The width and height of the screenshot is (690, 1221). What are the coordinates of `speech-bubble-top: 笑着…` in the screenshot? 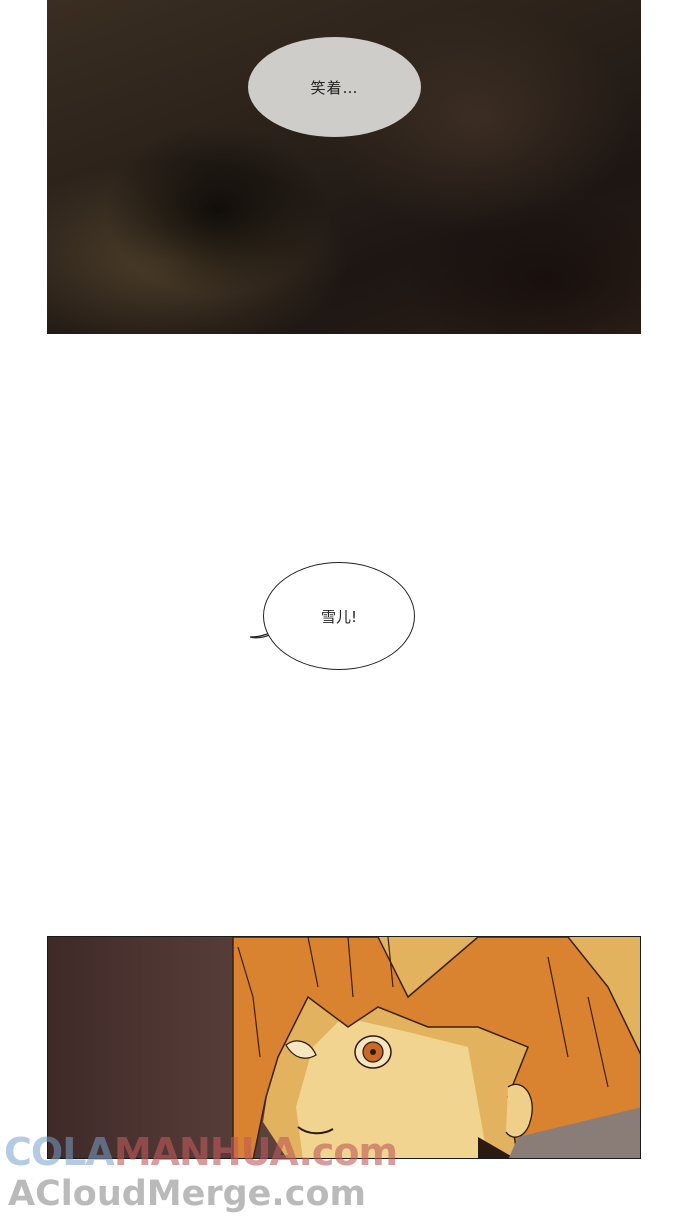 It's located at (334, 87).